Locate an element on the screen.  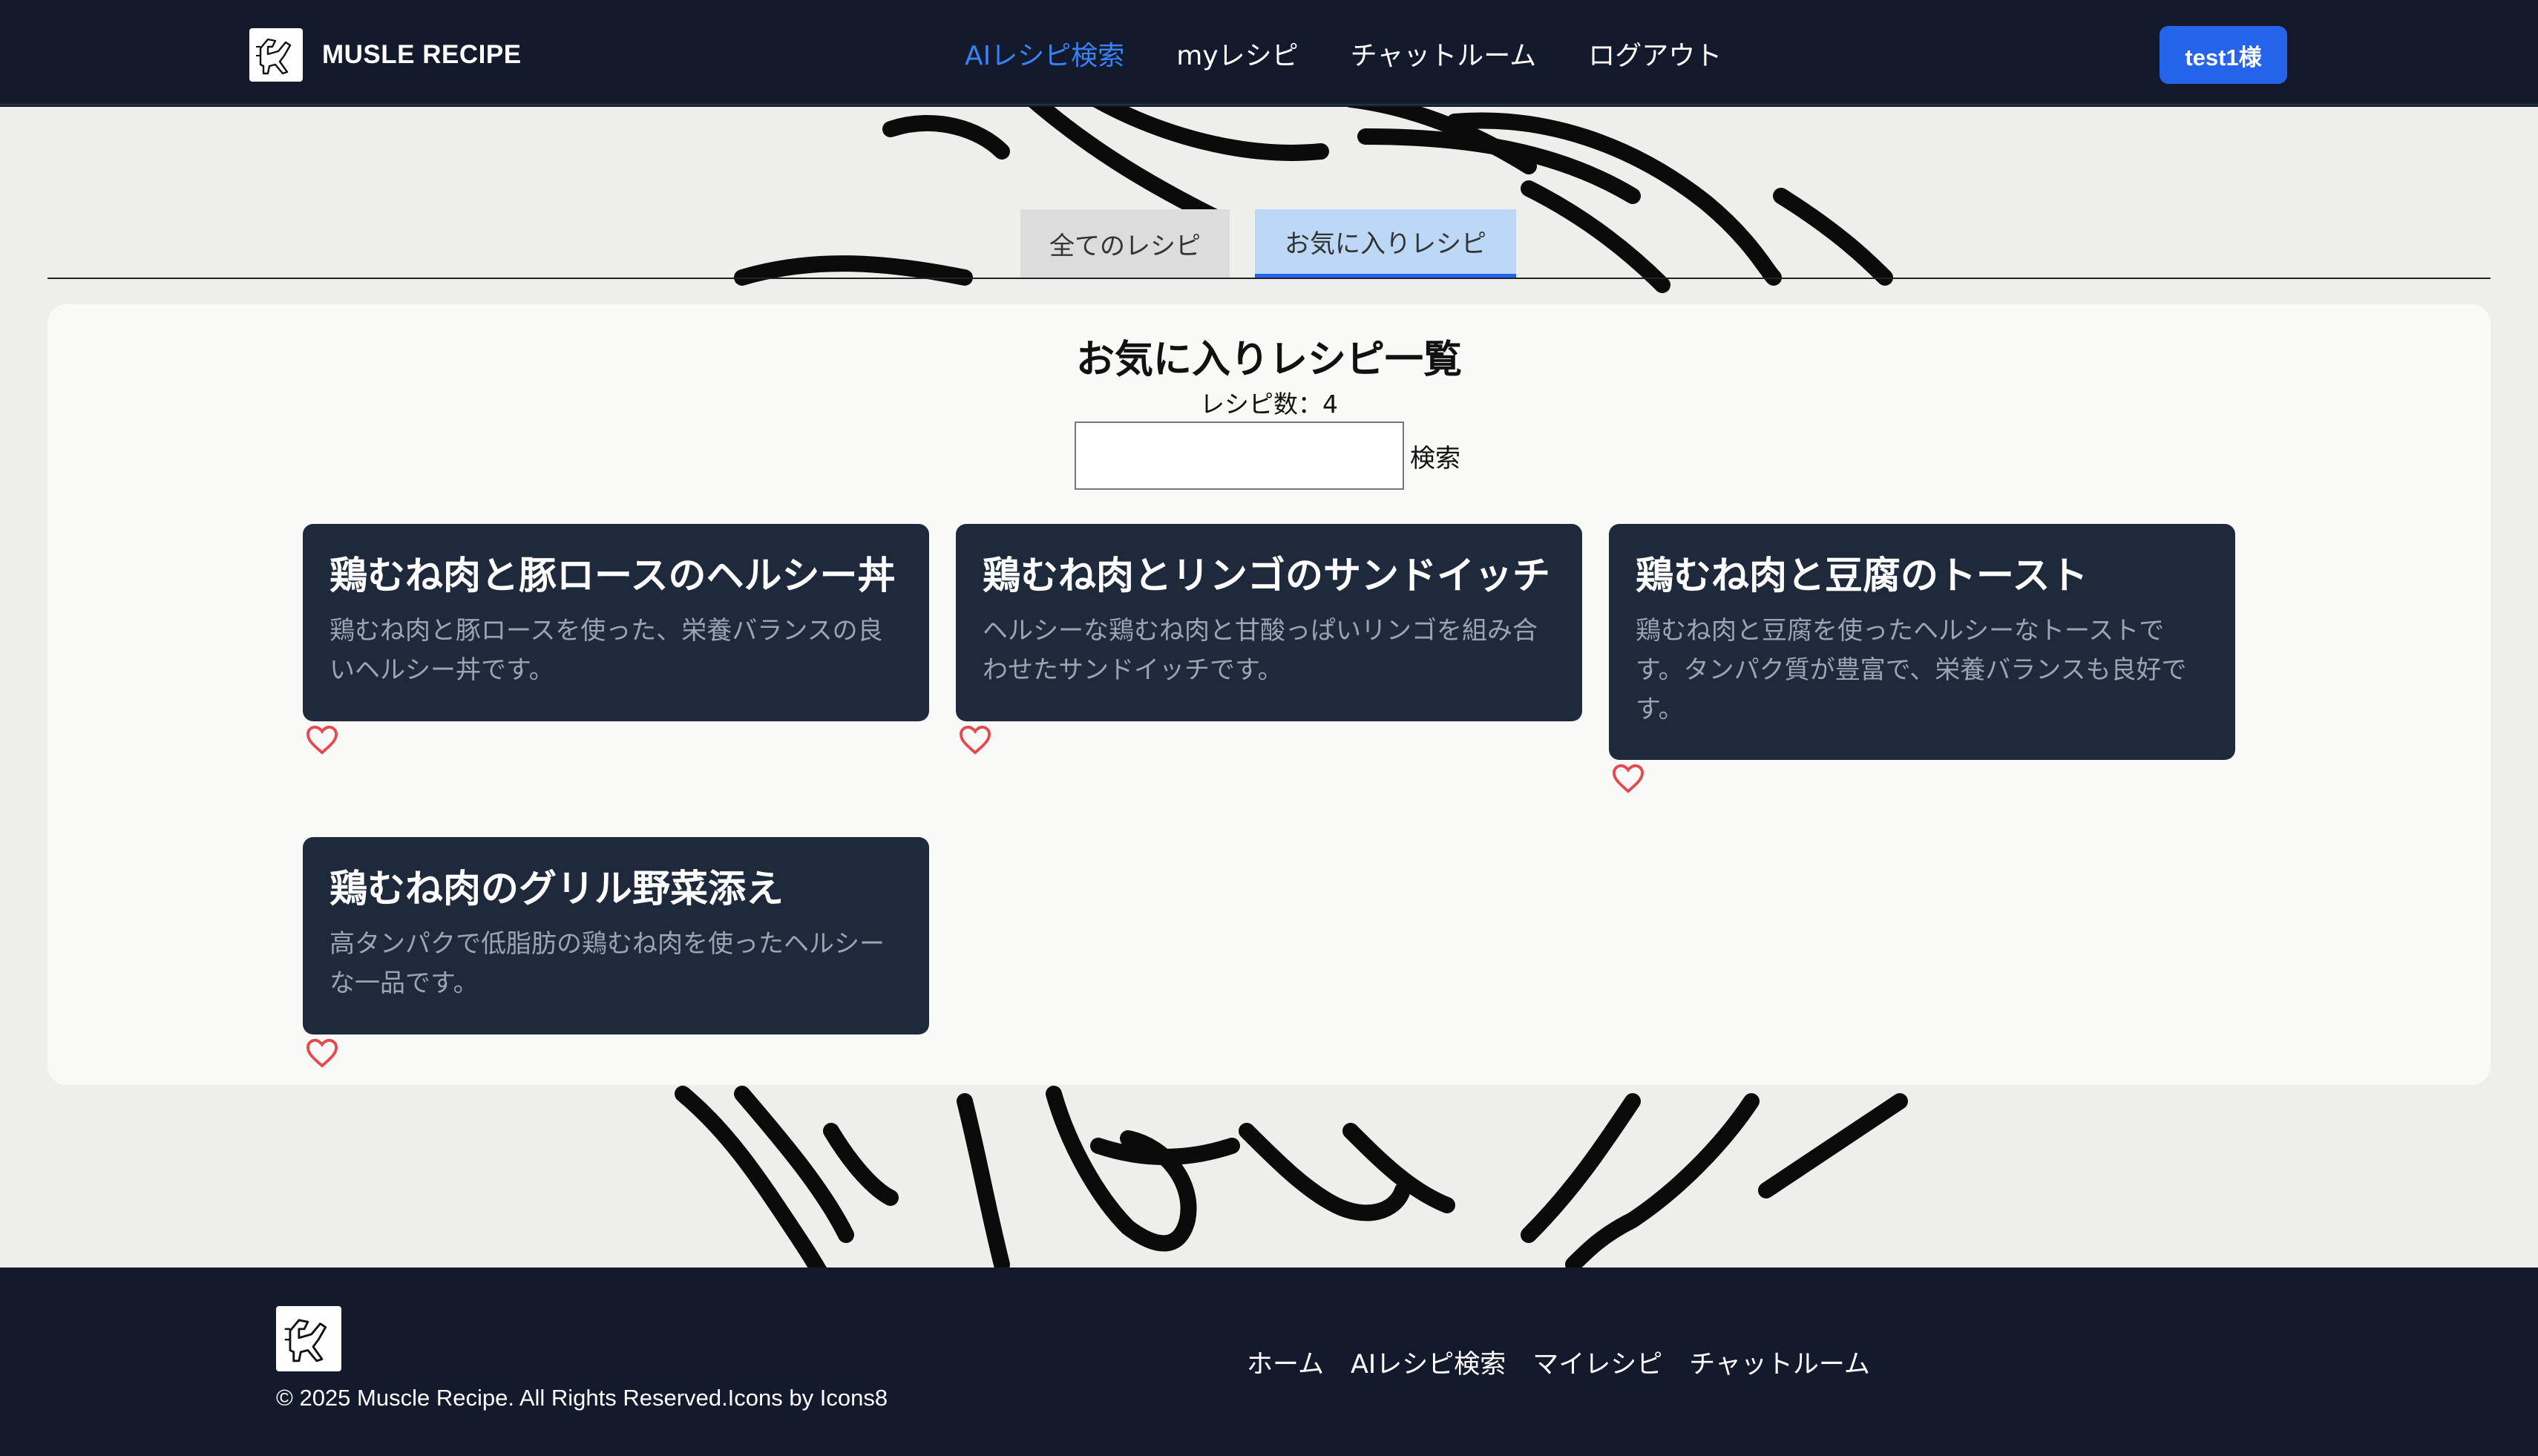
footer-link-chat-room: チャットルーム is located at coordinates (1779, 1362).